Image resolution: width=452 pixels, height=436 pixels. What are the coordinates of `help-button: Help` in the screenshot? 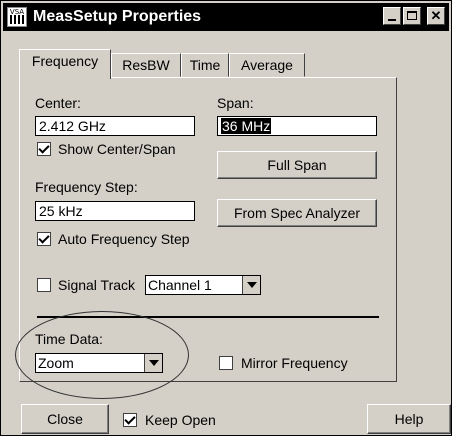 It's located at (409, 419).